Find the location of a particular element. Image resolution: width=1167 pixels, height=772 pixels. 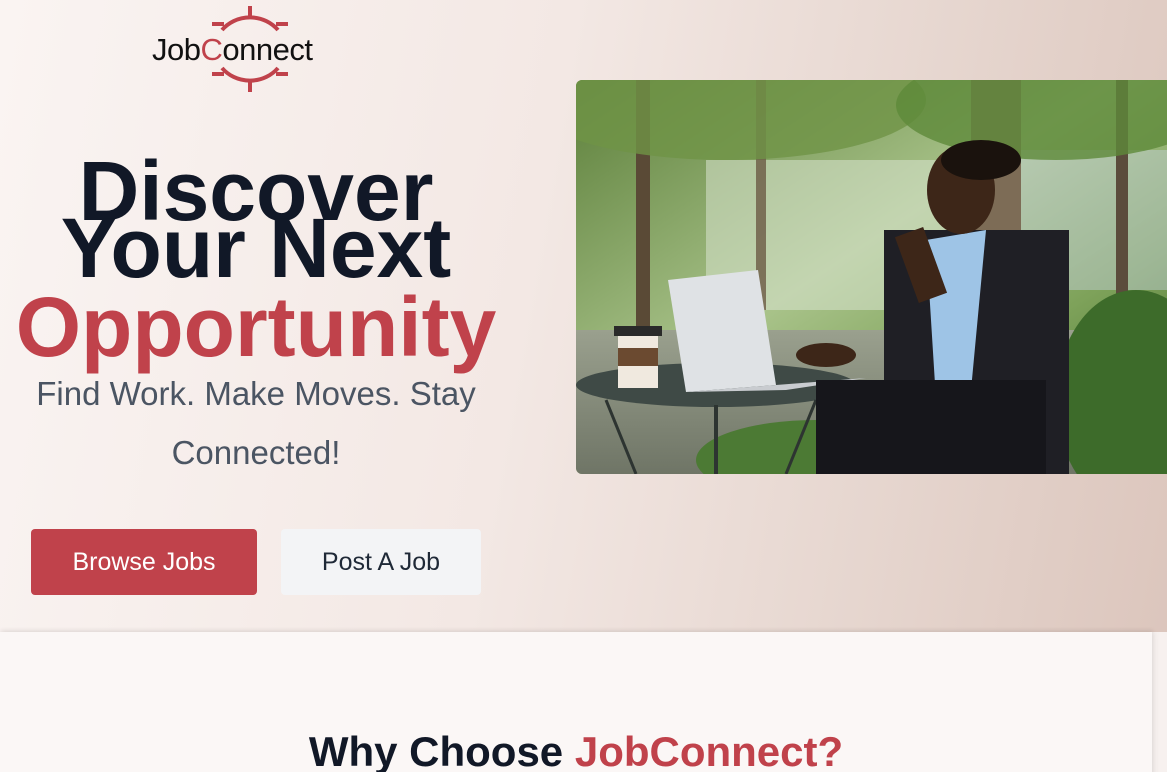

hero-tagline: Find Work. Make Moves. Stay Connected! is located at coordinates (256, 423).